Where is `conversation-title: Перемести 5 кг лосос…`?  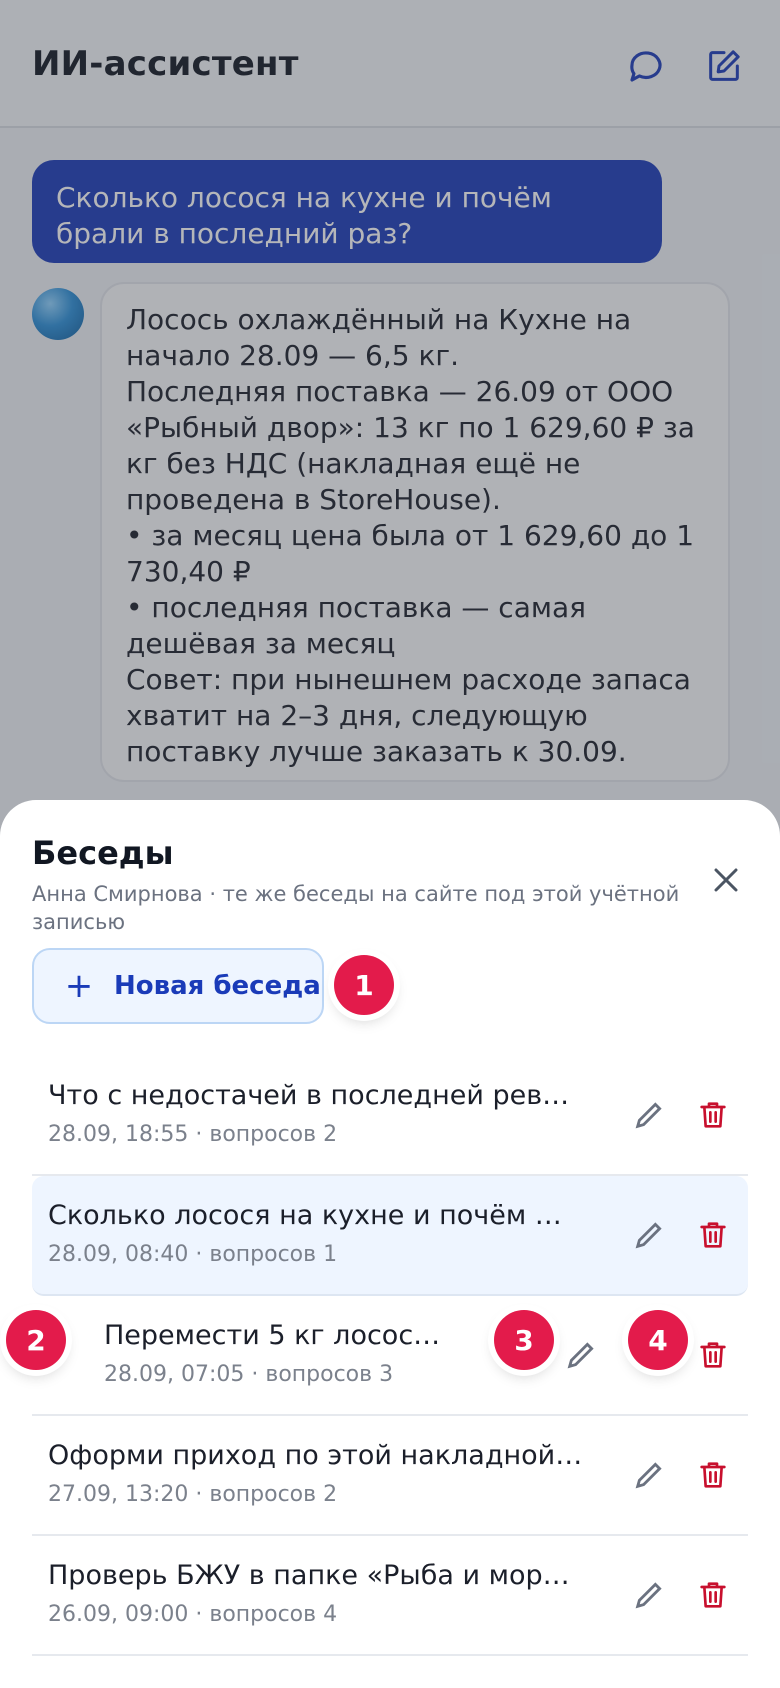 conversation-title: Перемести 5 кг лосос… is located at coordinates (272, 1335).